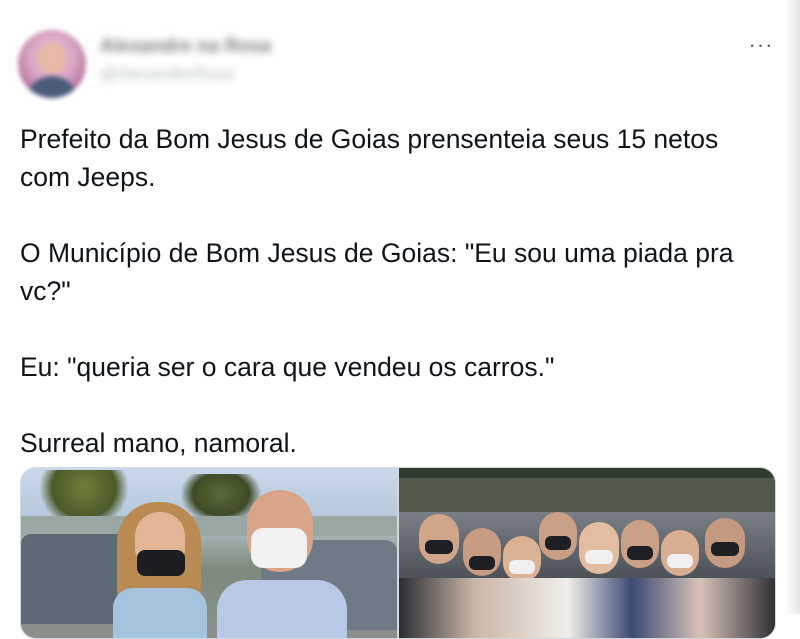 The image size is (800, 639). What do you see at coordinates (158, 443) in the screenshot?
I see `tweet-paragraph: Surreal mano, namoral.` at bounding box center [158, 443].